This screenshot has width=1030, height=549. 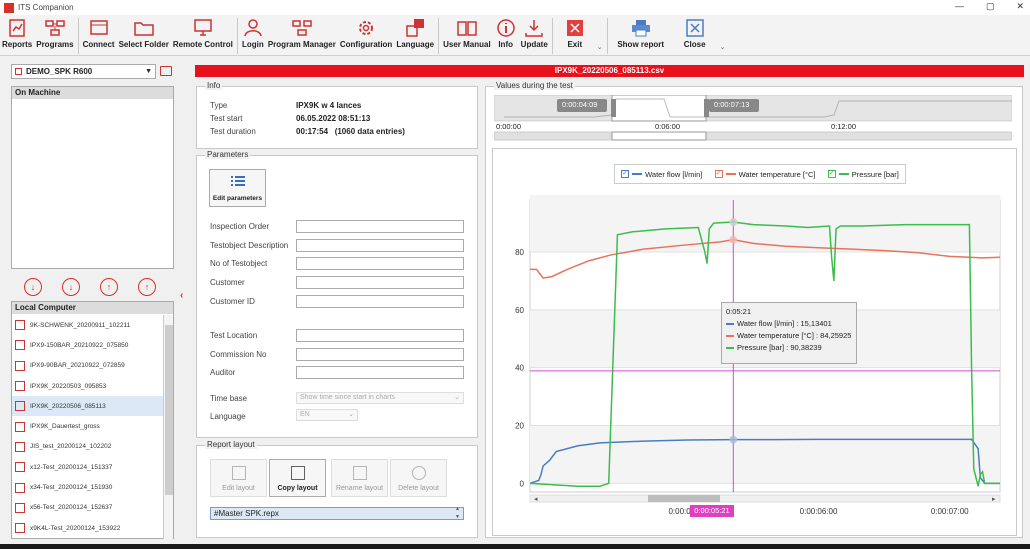 What do you see at coordinates (1020, 6) in the screenshot?
I see `close-window-icon: ✕` at bounding box center [1020, 6].